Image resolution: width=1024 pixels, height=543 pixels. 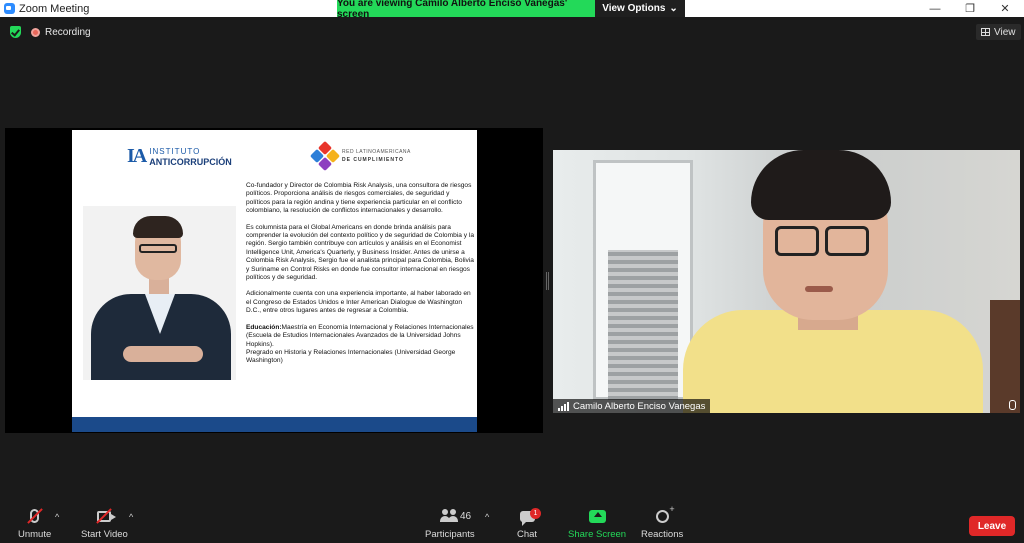 What do you see at coordinates (35, 32) in the screenshot?
I see `record-dot-icon` at bounding box center [35, 32].